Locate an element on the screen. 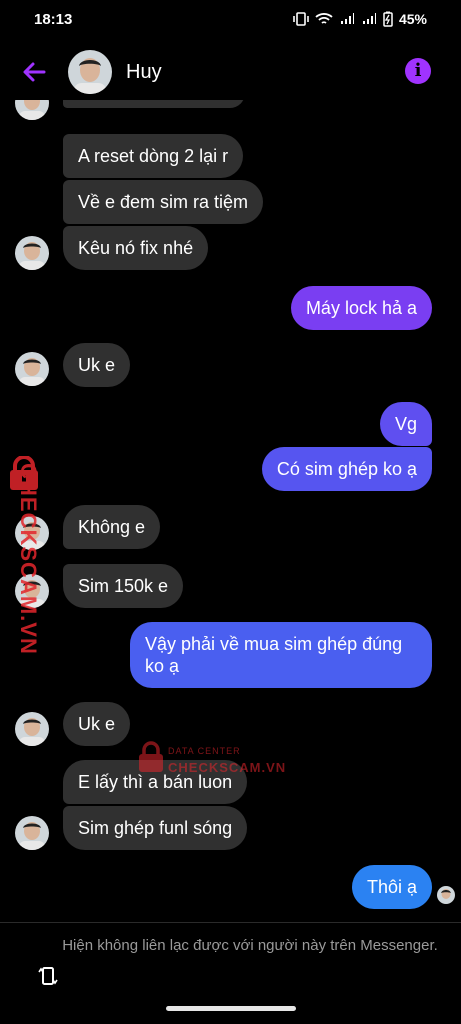  message-bubble: Sim ghép funl sóng is located at coordinates (155, 828).